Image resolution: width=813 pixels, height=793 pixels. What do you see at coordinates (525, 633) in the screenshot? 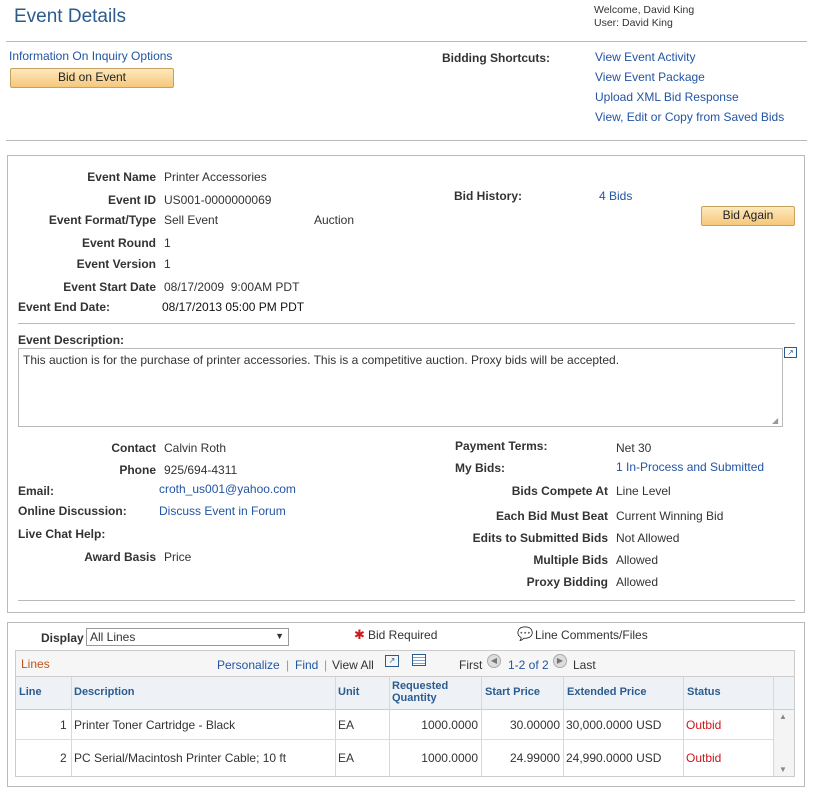
I see `comment-bubble-icon: 💬` at bounding box center [525, 633].